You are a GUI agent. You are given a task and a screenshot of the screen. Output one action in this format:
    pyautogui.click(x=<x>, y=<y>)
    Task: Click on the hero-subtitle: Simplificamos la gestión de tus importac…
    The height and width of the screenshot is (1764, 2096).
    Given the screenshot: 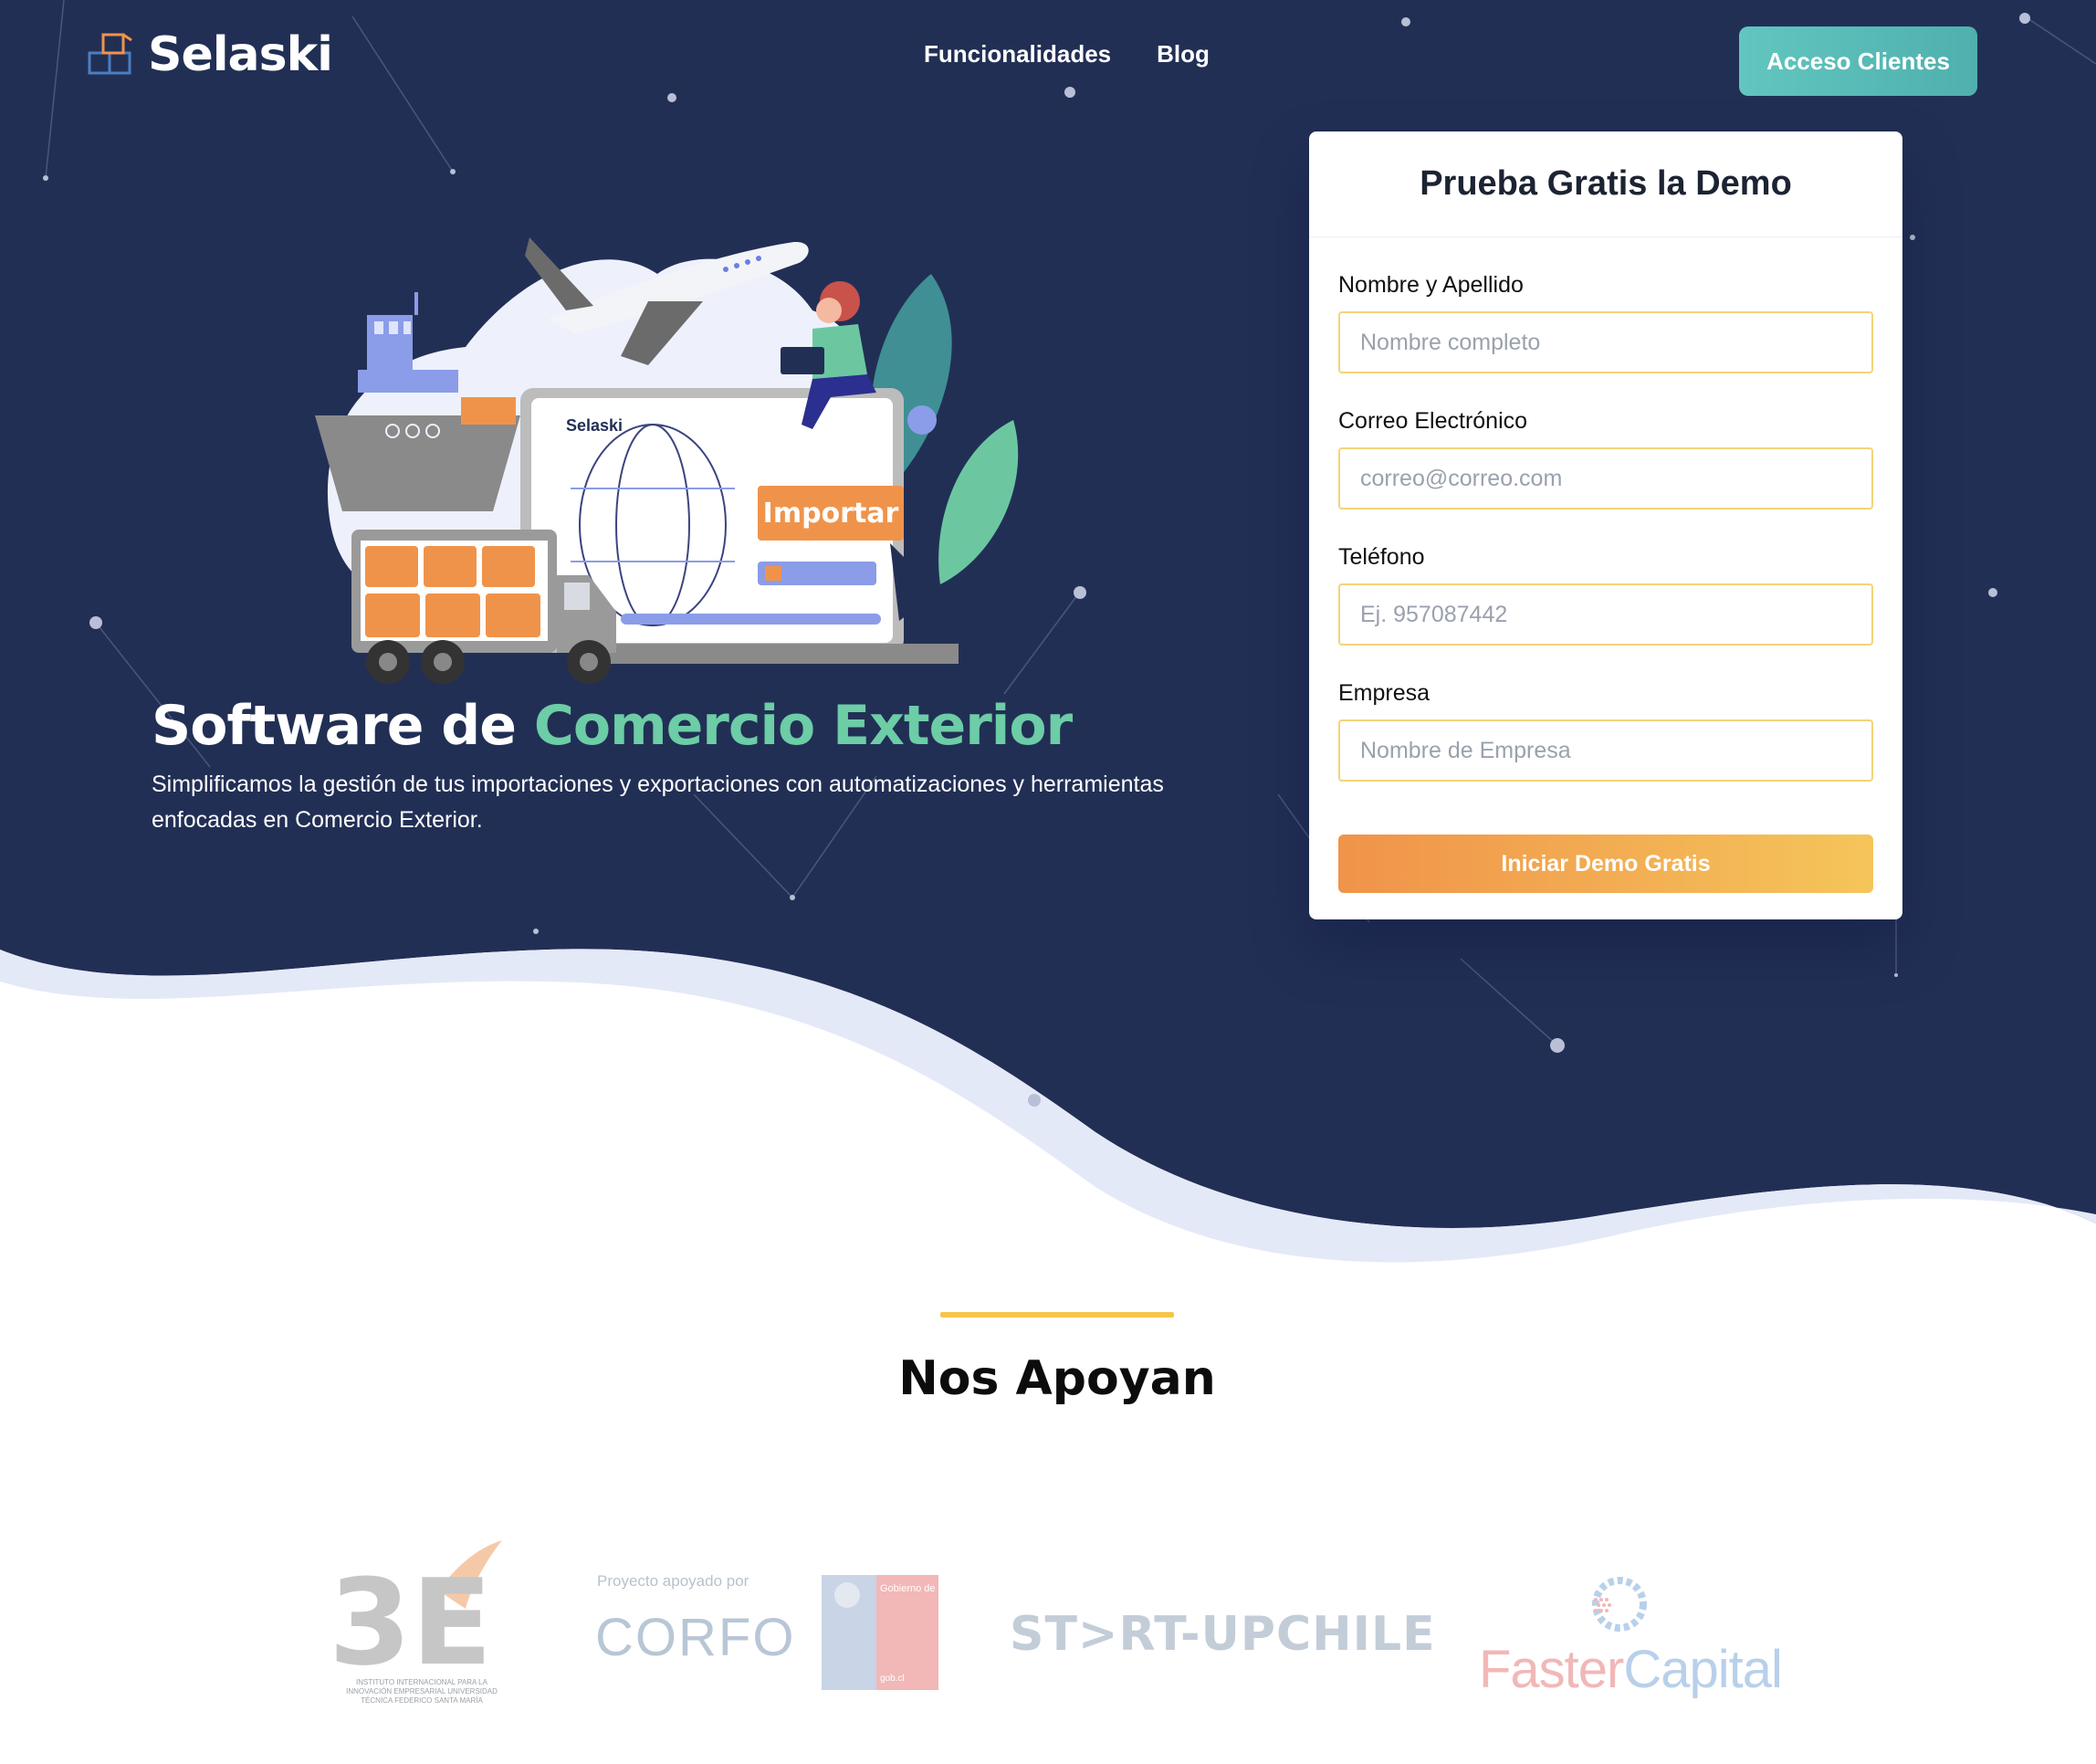 What is the action you would take?
    pyautogui.click(x=658, y=803)
    